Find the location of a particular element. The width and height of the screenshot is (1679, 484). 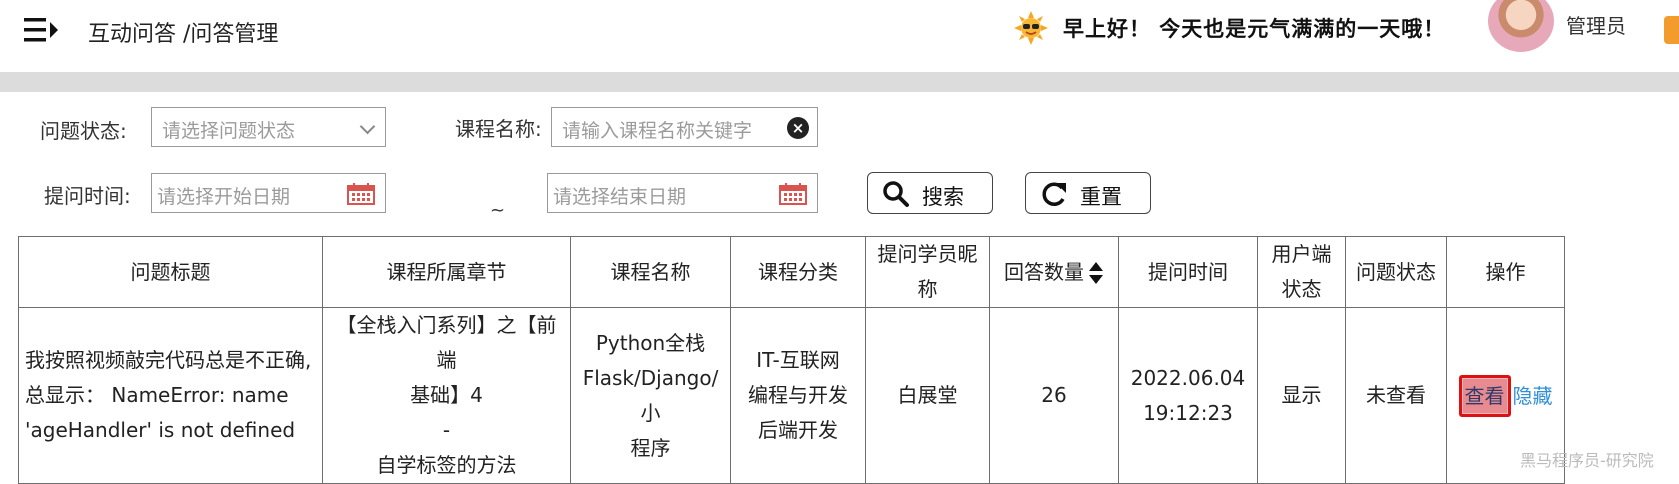

course-label: 课程名称: is located at coordinates (498, 129).